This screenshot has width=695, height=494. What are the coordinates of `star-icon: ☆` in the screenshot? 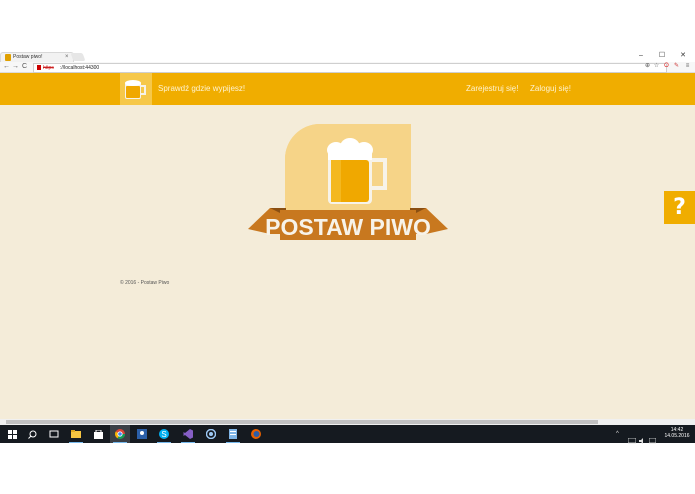 It's located at (656, 66).